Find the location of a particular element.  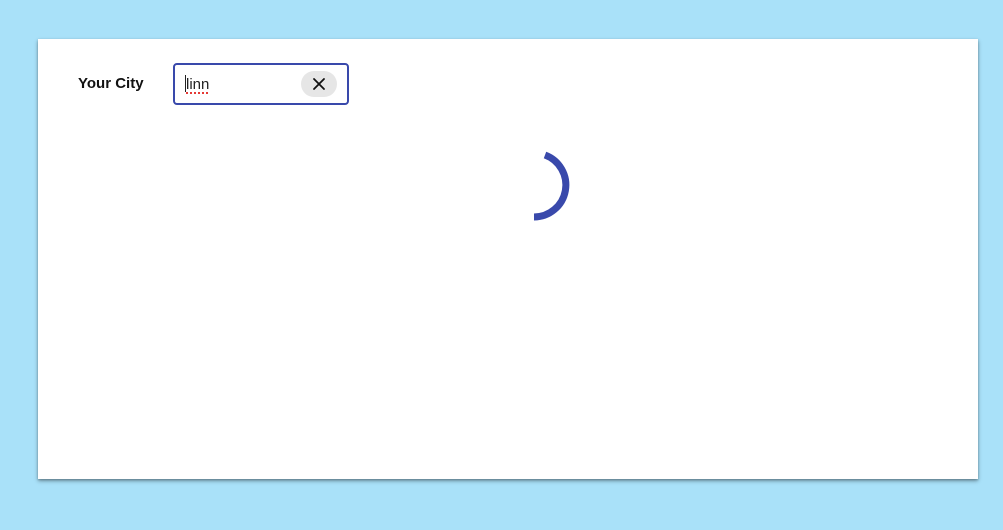

city-input-text: linn is located at coordinates (198, 84).